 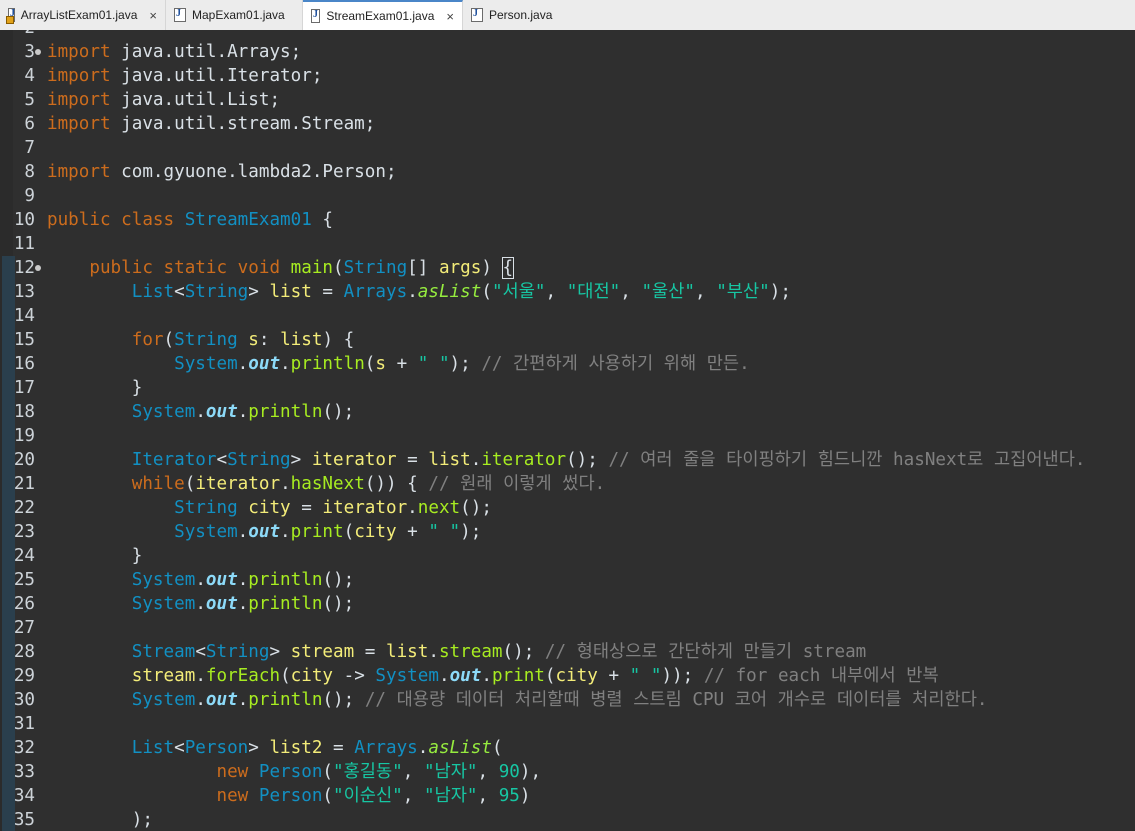 What do you see at coordinates (24, 340) in the screenshot?
I see `line-number: 15` at bounding box center [24, 340].